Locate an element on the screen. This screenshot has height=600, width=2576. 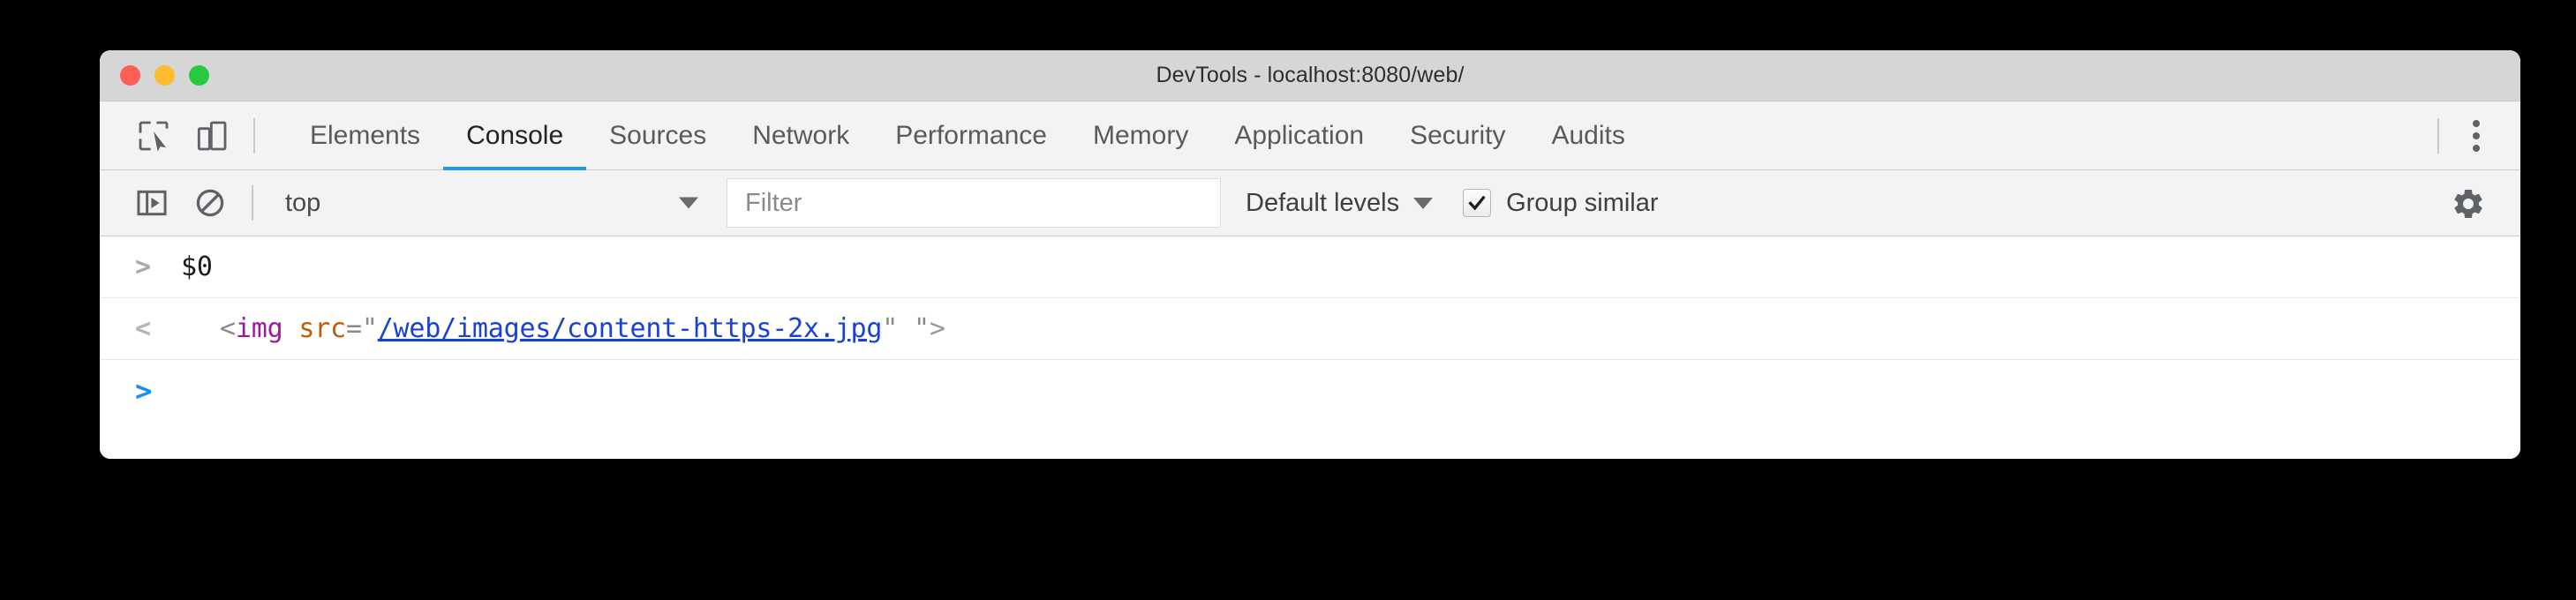
tab-bar-right-controls is located at coordinates (2463, 135).